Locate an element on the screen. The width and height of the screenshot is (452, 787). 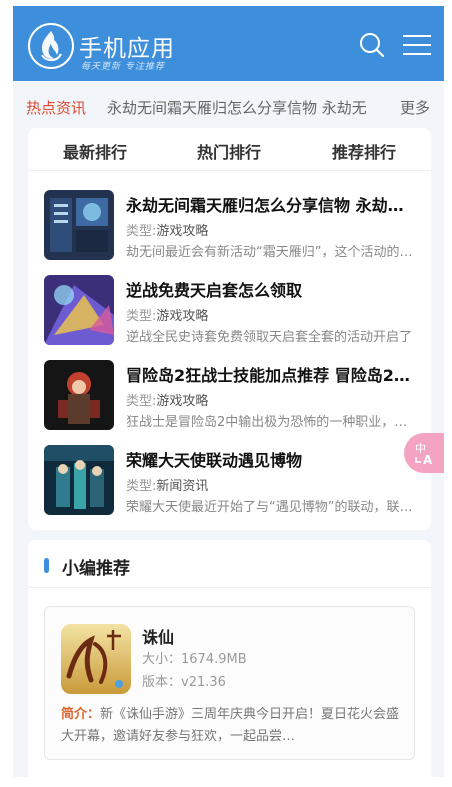
site-slogan: 每天更新 专注推荐 is located at coordinates (123, 67).